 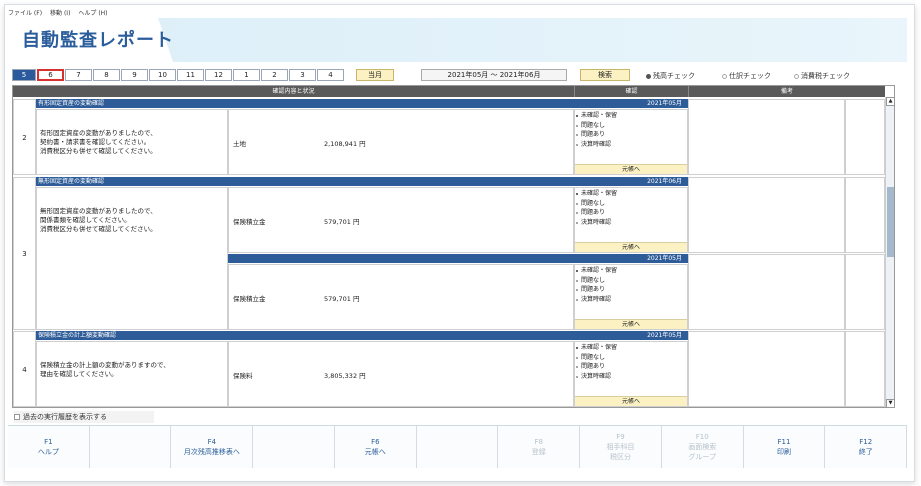 What do you see at coordinates (375, 75) in the screenshot?
I see `current-month-button: 当月` at bounding box center [375, 75].